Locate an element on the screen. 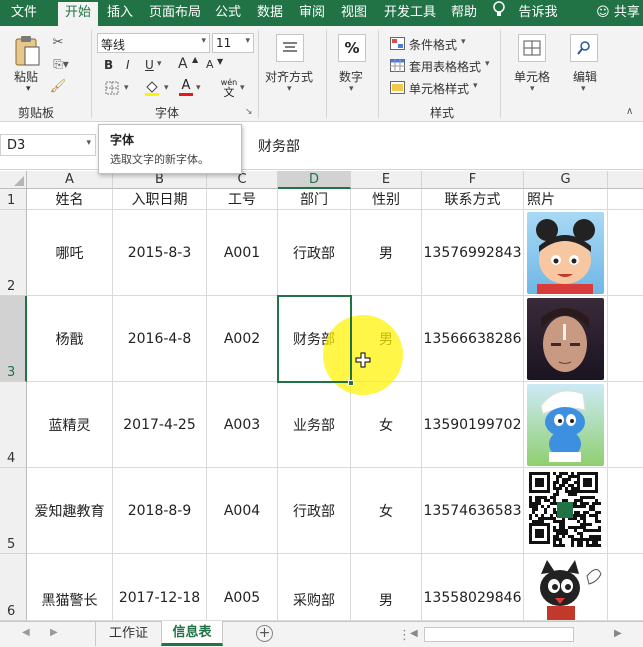  scroll-left-icon: ◀ is located at coordinates (26, 632).